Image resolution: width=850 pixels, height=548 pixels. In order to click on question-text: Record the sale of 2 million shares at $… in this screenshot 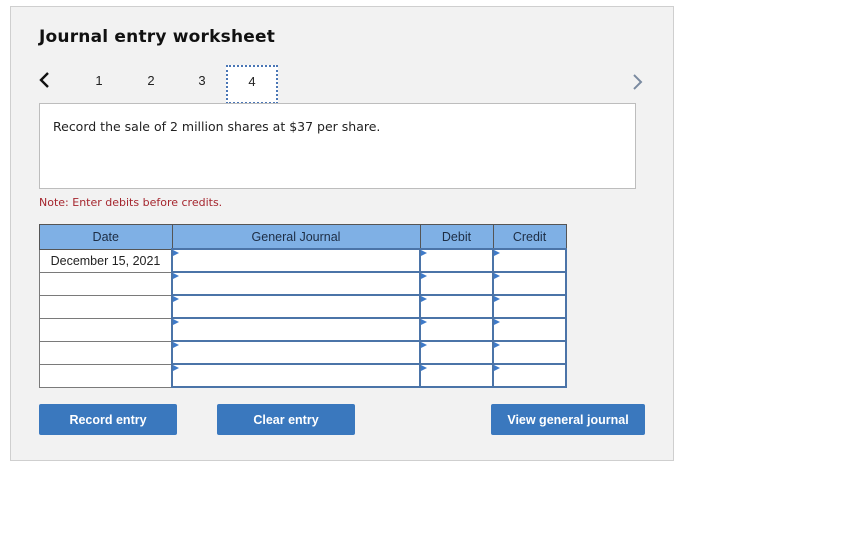, I will do `click(217, 126)`.